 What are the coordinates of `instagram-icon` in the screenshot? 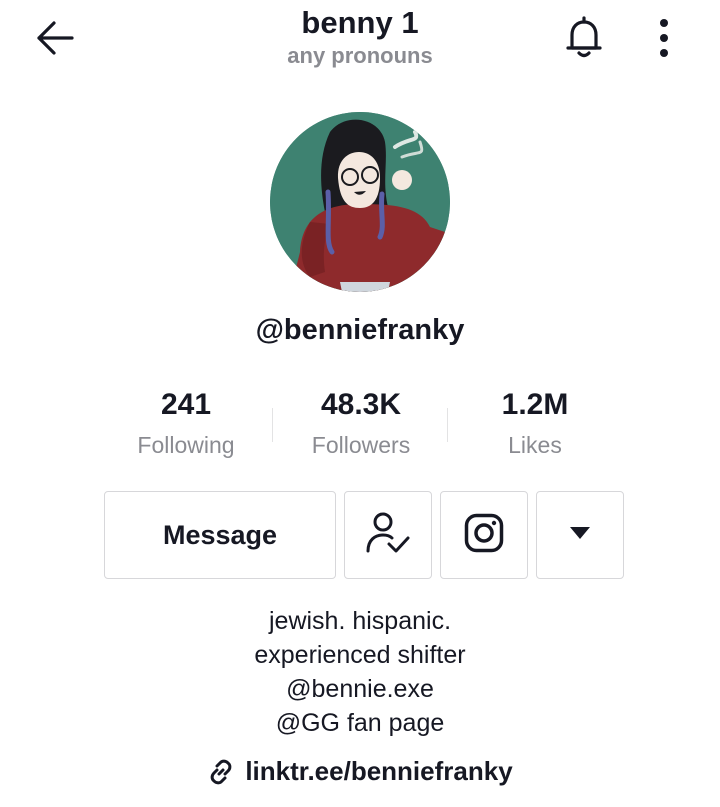 It's located at (484, 535).